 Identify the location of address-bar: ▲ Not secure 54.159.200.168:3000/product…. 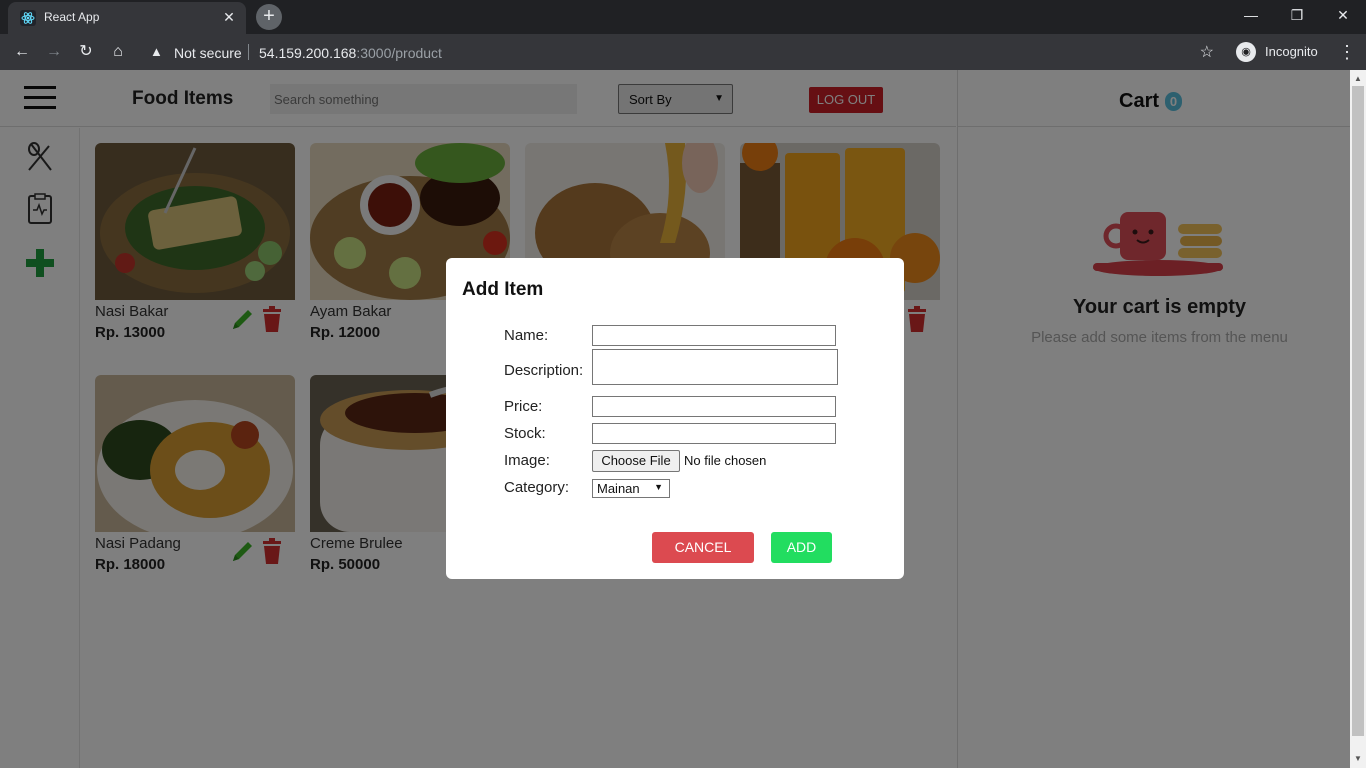
(684, 52).